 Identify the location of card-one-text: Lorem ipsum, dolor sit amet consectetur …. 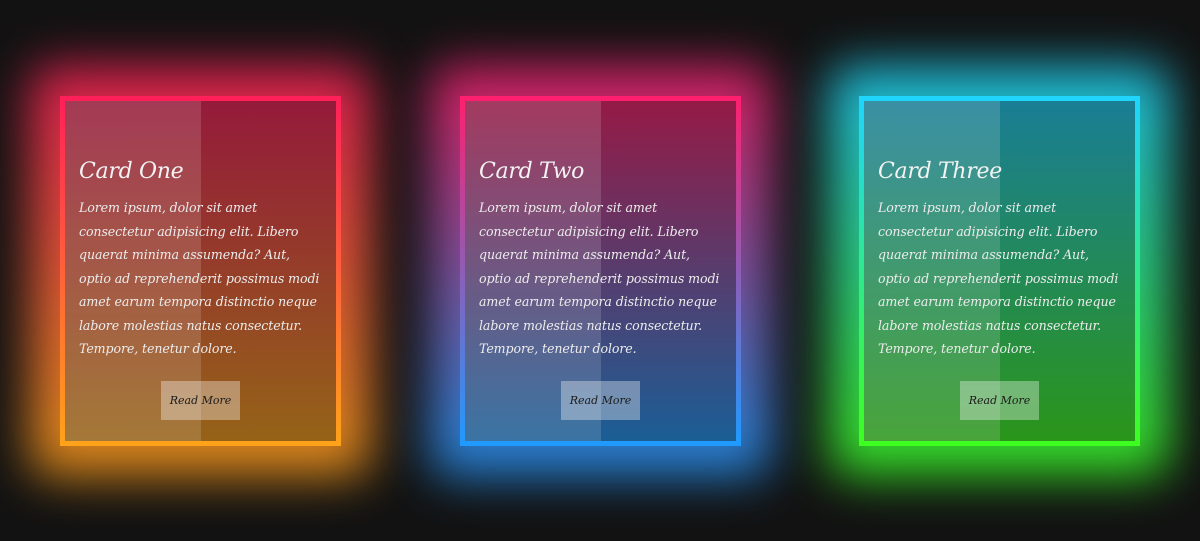
(199, 278).